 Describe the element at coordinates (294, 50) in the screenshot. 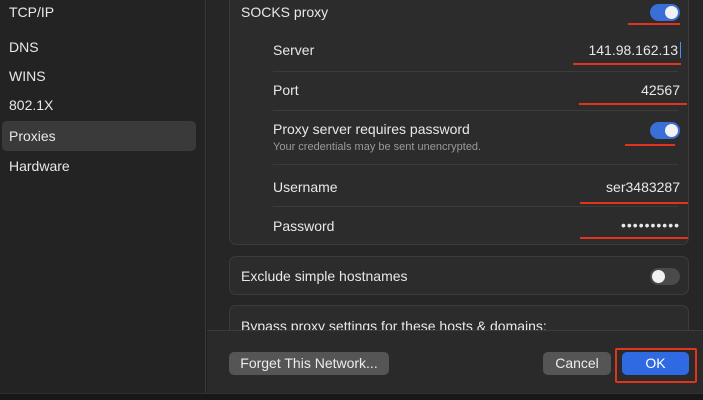

I see `server-label: Server` at that location.